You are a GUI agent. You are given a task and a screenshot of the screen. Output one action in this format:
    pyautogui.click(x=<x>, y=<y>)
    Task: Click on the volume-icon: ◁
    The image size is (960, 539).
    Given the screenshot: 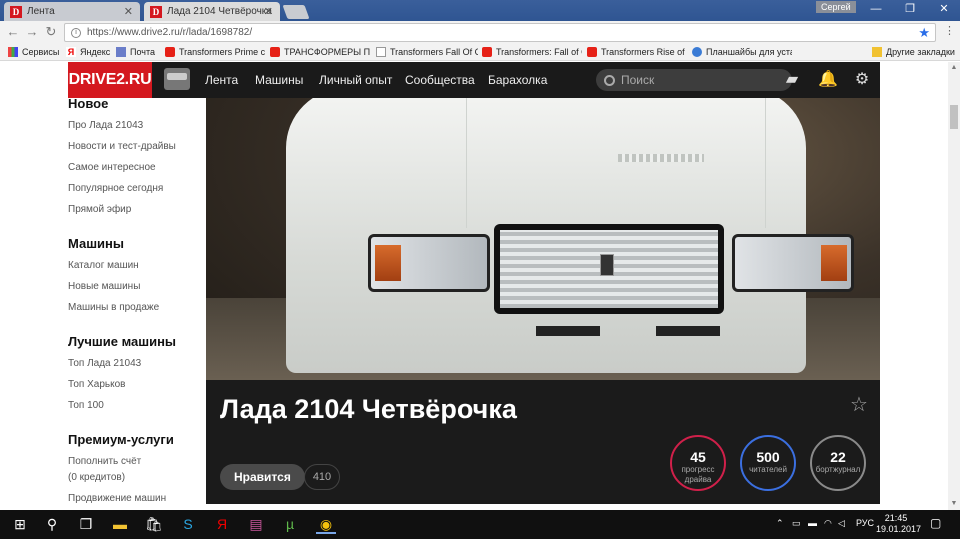 What is the action you would take?
    pyautogui.click(x=841, y=523)
    